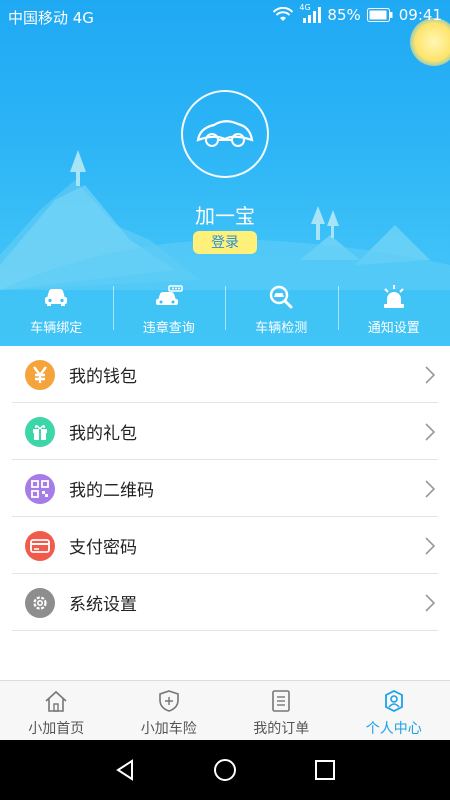  I want to click on quick-action-label: 车辆检测, so click(281, 328).